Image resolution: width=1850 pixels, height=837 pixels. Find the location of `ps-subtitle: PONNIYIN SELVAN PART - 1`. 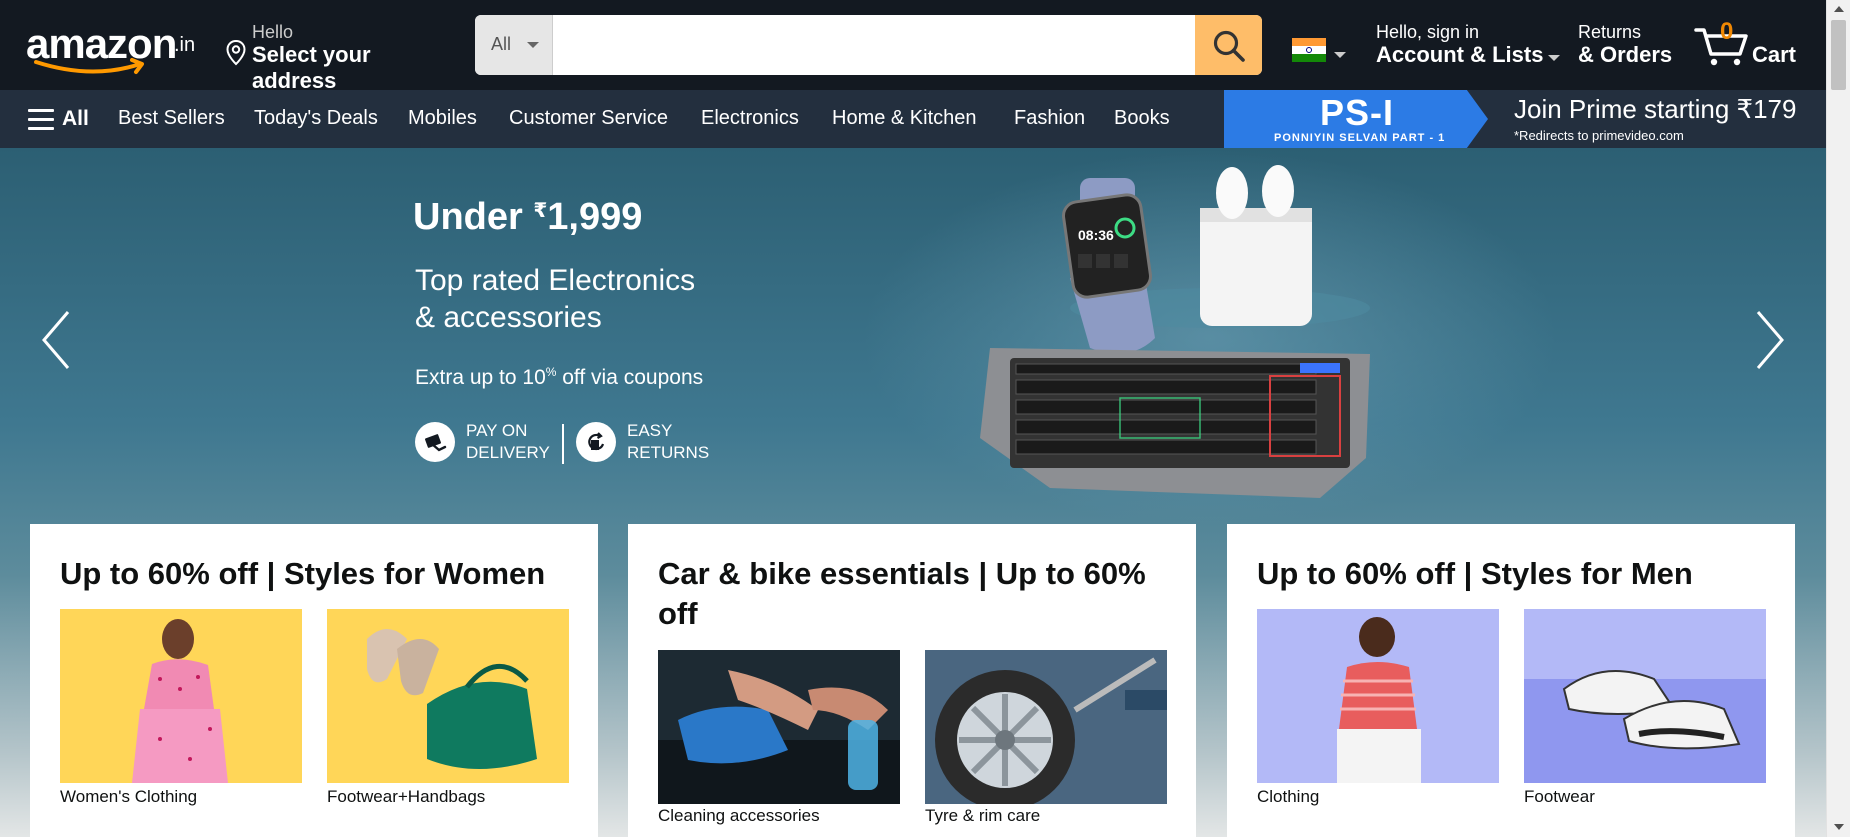

ps-subtitle: PONNIYIN SELVAN PART - 1 is located at coordinates (1360, 138).